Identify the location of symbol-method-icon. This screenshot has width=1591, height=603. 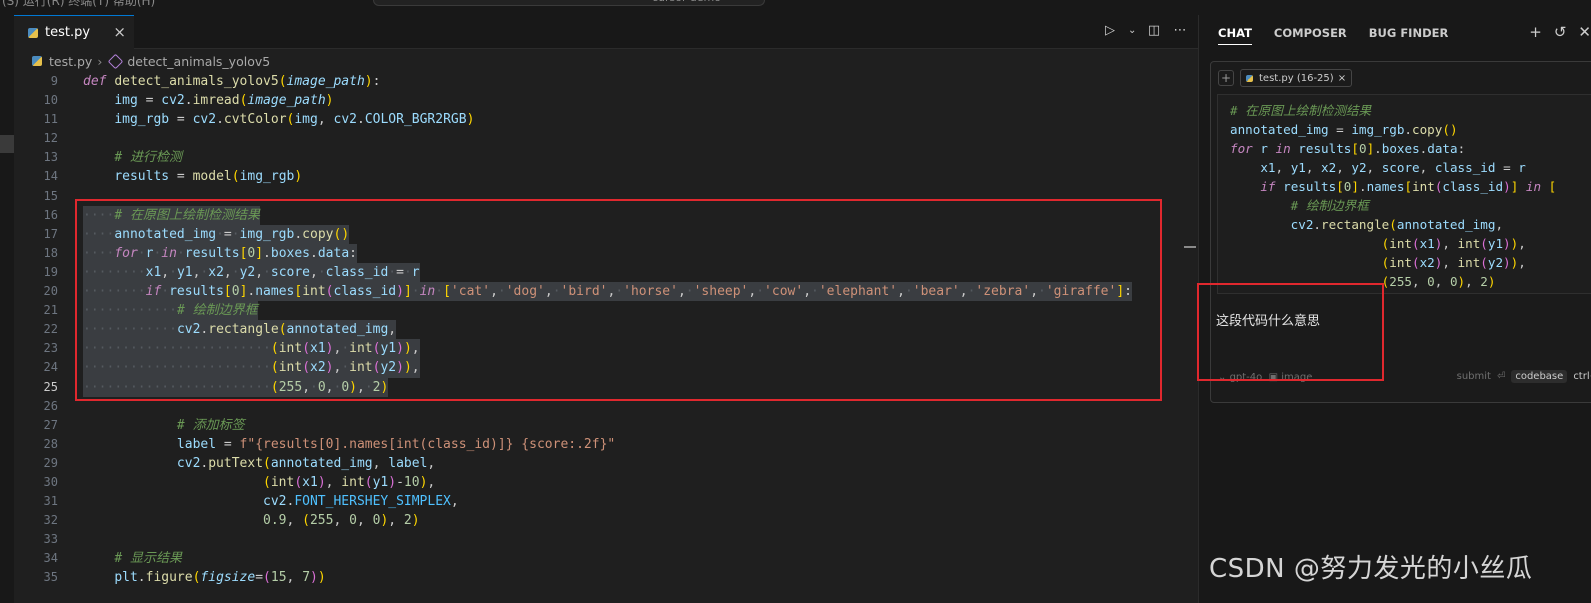
(116, 61).